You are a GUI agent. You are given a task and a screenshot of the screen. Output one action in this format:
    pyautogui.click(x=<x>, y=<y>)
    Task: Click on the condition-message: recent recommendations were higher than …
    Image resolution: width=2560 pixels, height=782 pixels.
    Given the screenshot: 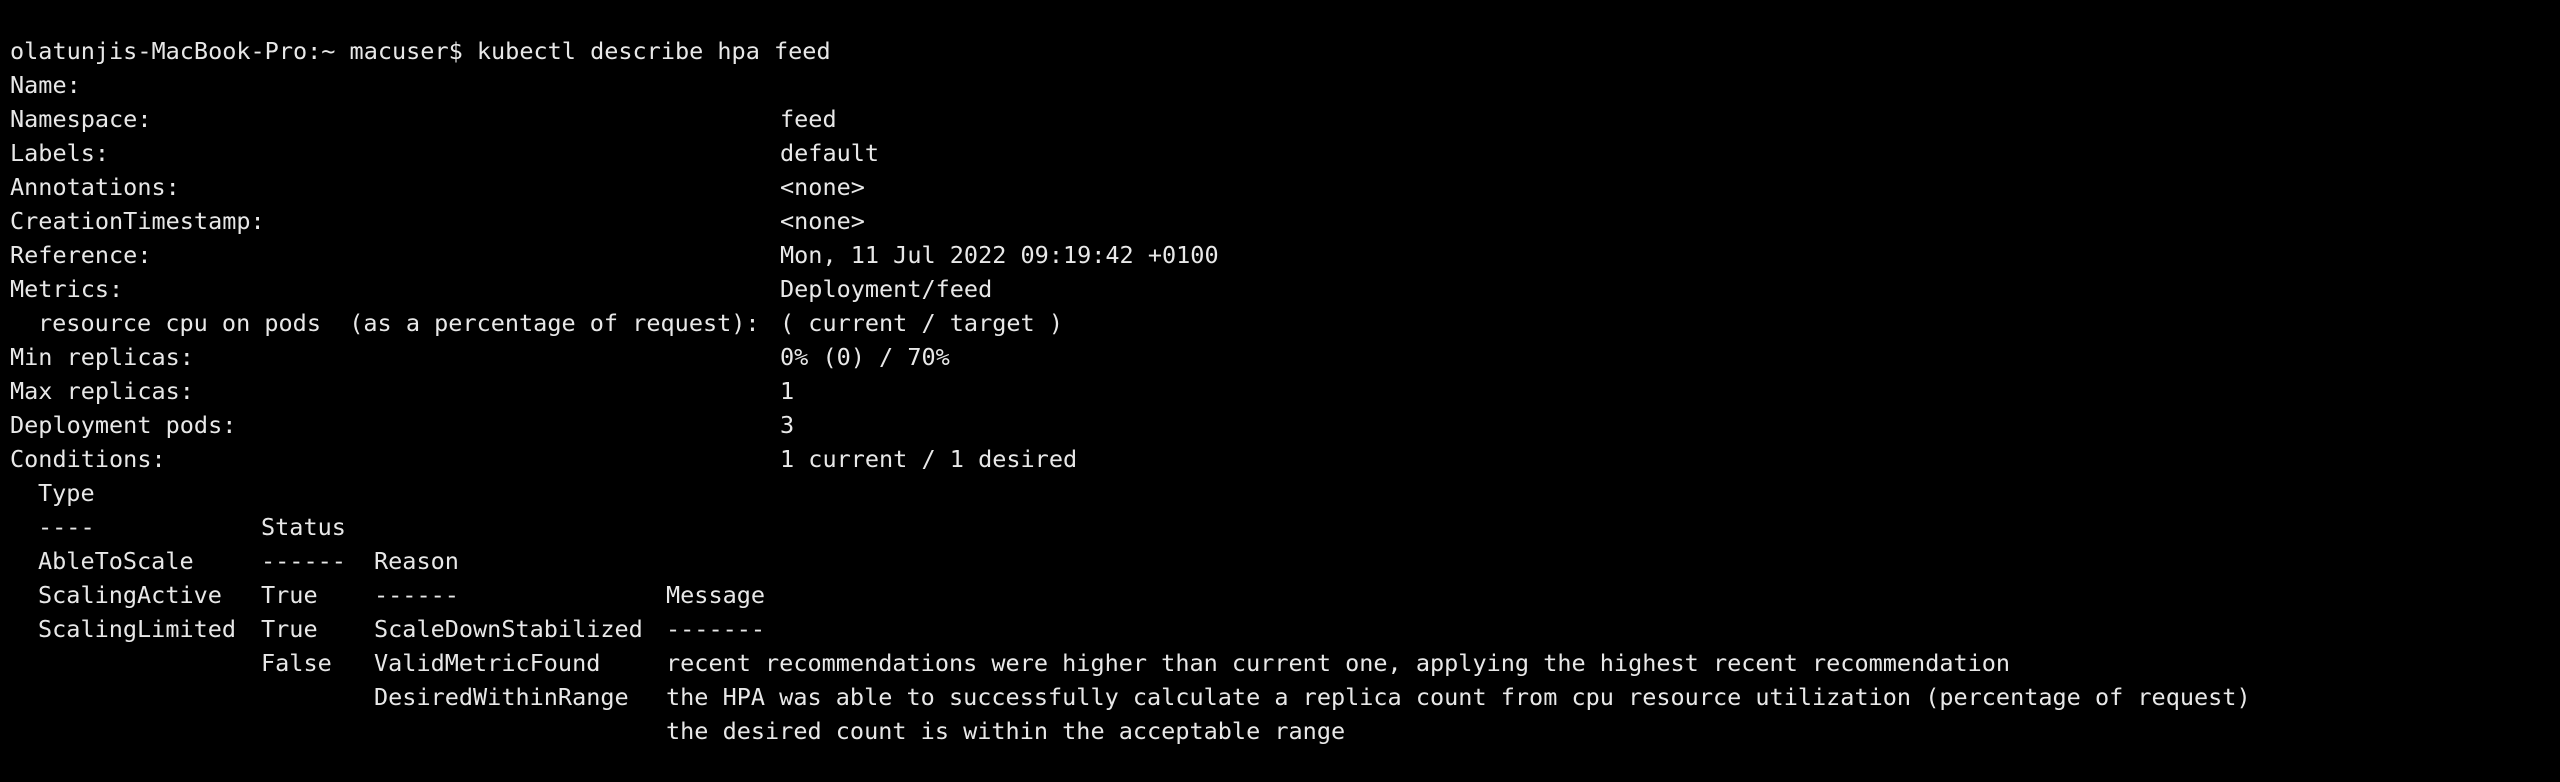 What is the action you would take?
    pyautogui.click(x=1338, y=663)
    